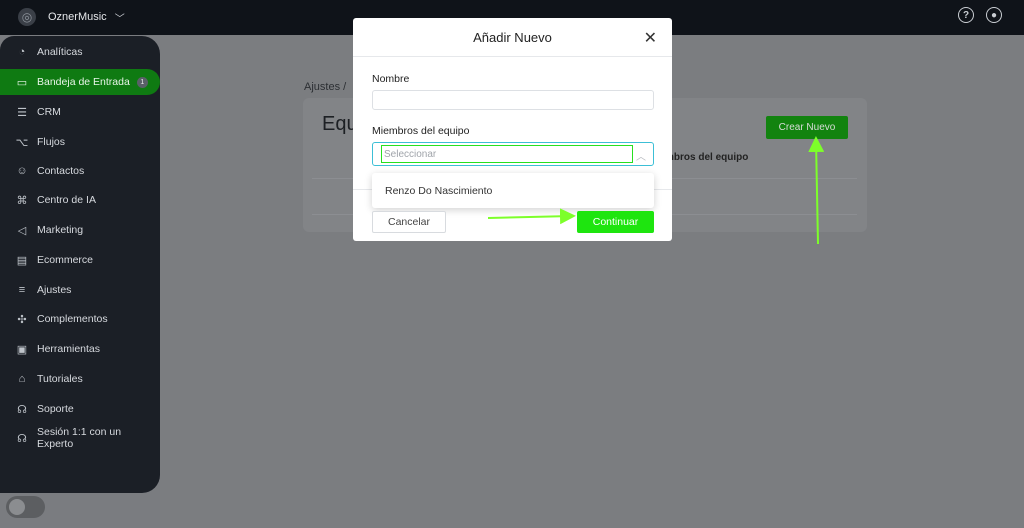  I want to click on modal-title: Añadir Nuevo, so click(512, 37).